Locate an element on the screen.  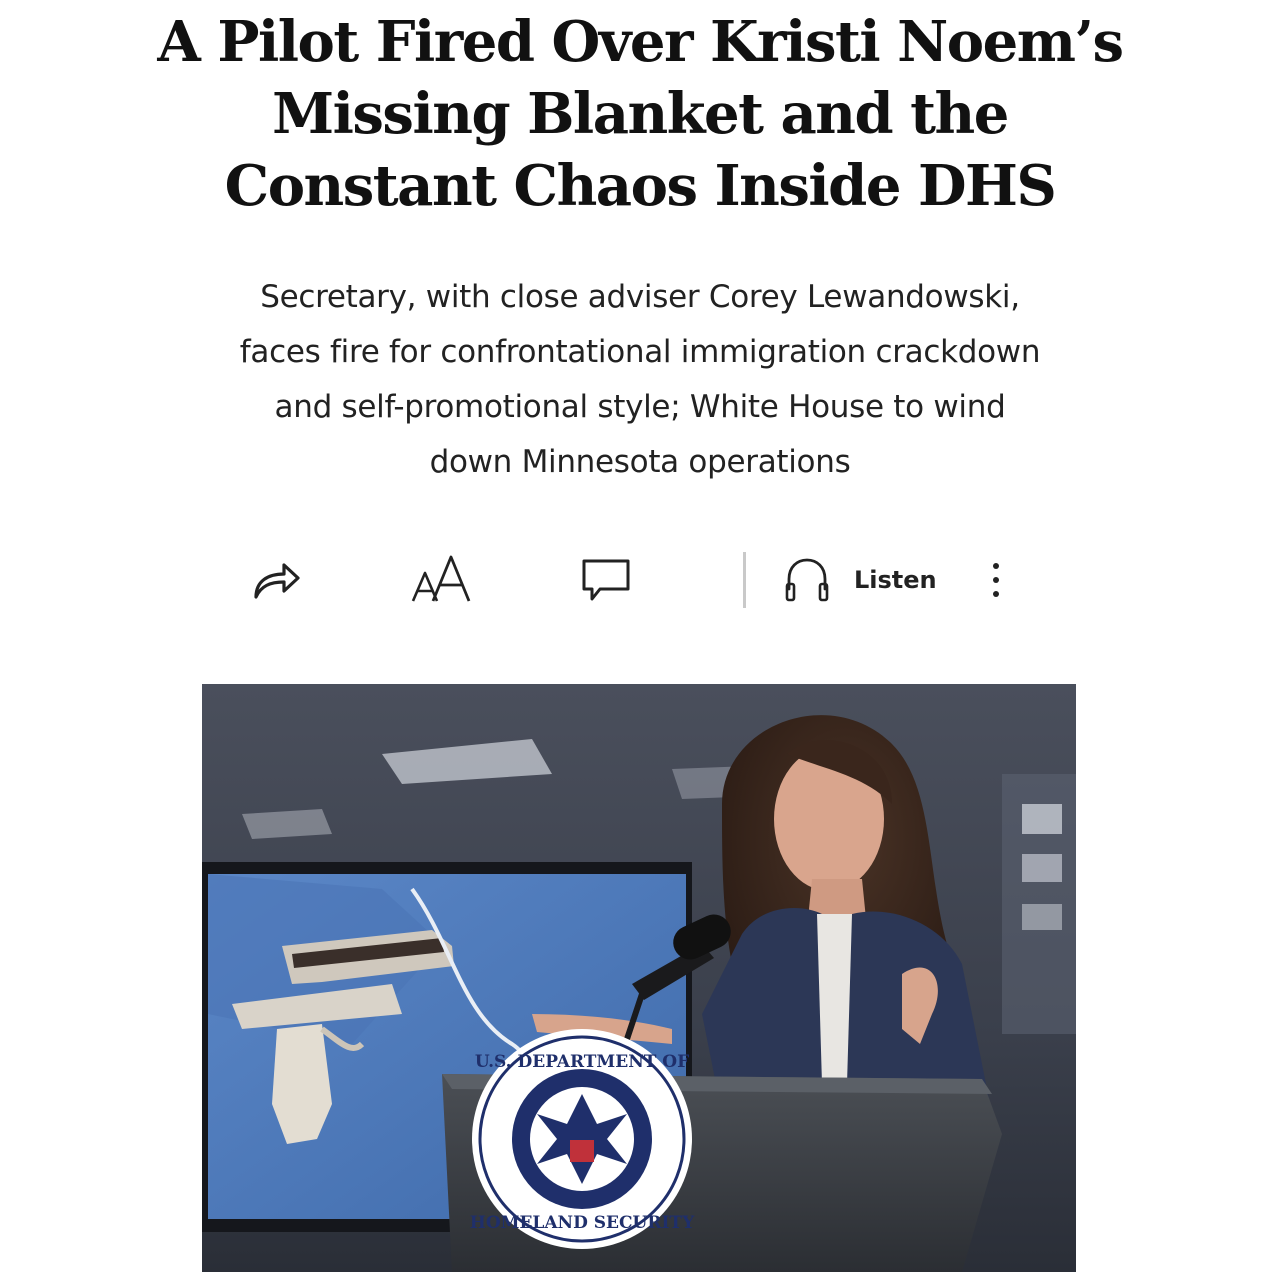
seal-text-top: U.S. DEPARTMENT OF is located at coordinates (582, 1062).